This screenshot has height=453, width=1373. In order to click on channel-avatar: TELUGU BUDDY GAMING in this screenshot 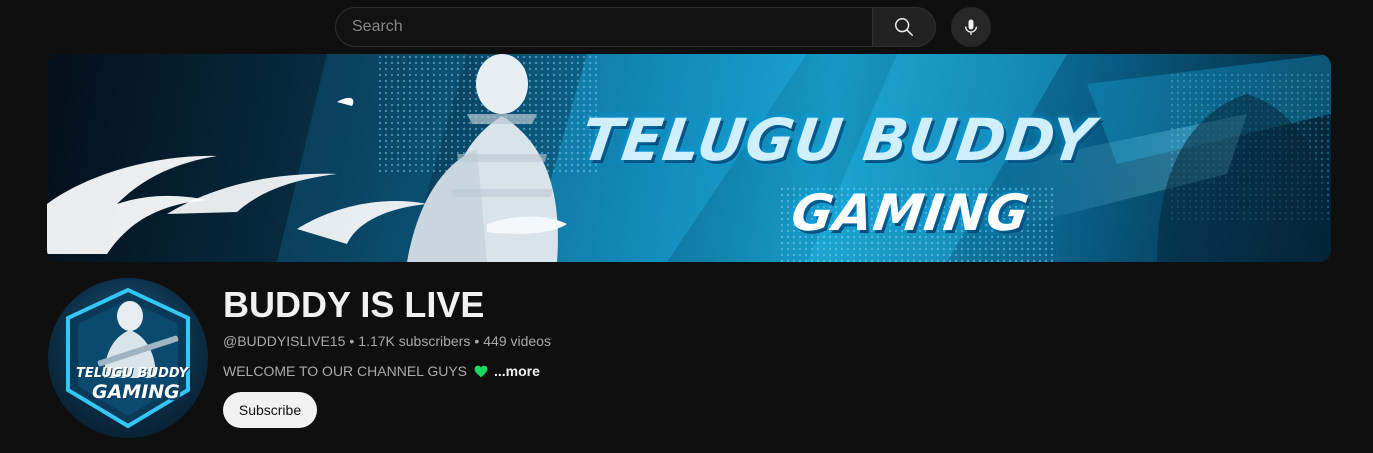, I will do `click(128, 358)`.